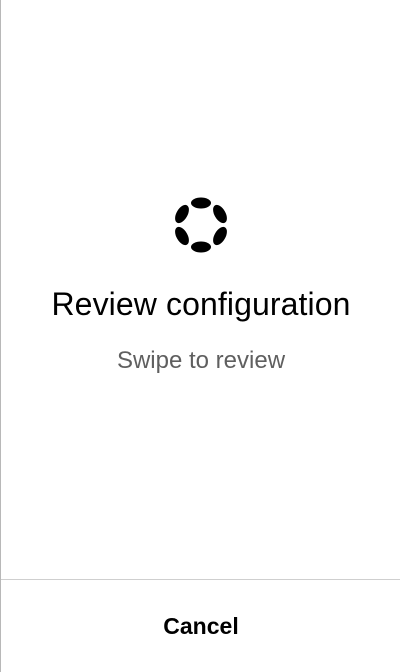 The height and width of the screenshot is (672, 400). Describe the element at coordinates (200, 626) in the screenshot. I see `cancel-button: Cancel` at that location.